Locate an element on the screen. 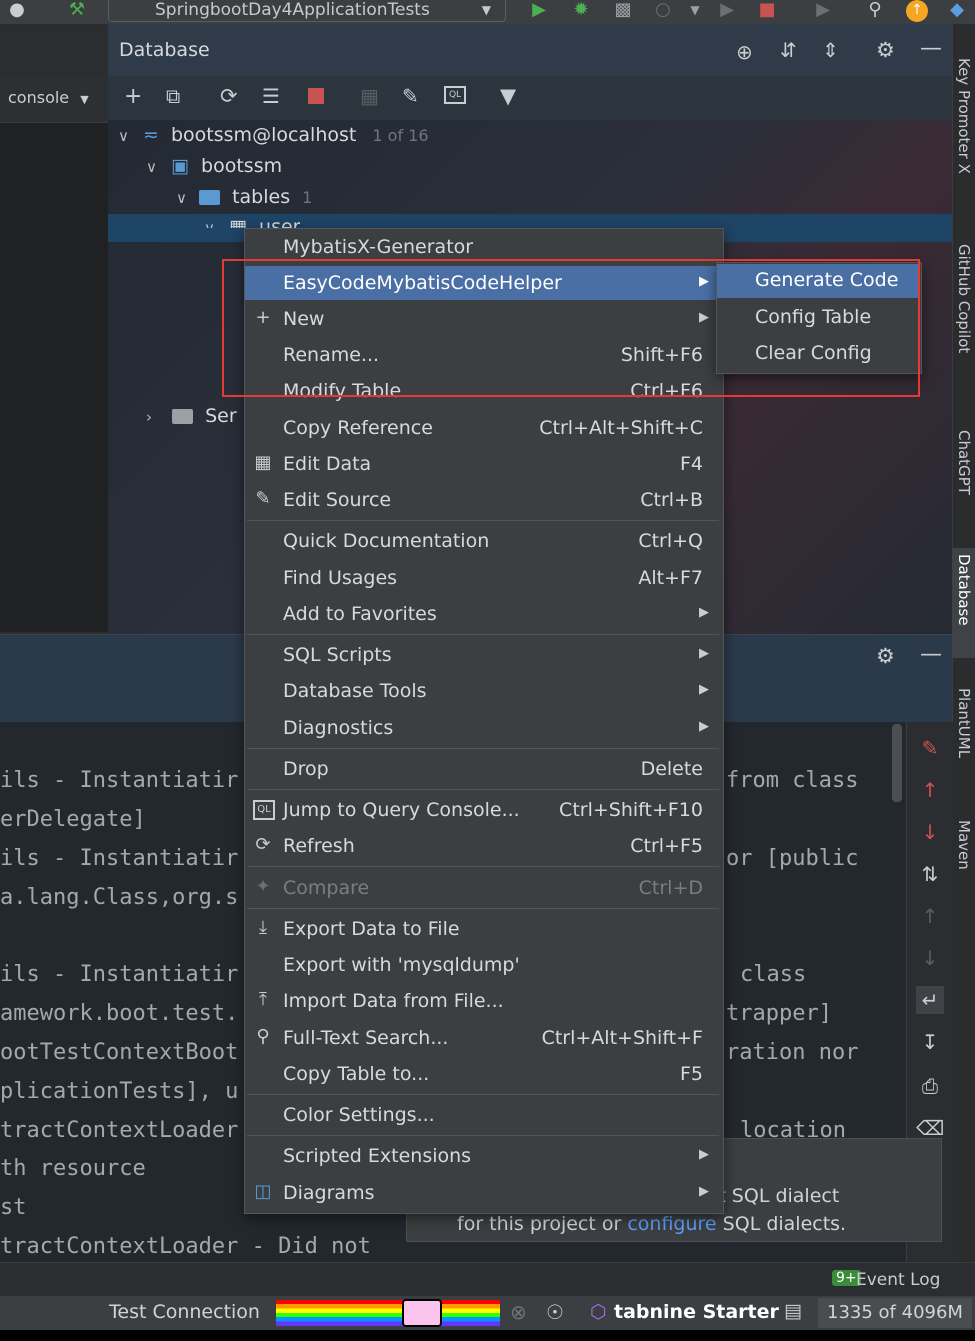 The height and width of the screenshot is (1341, 975). lock-icon: ▤ is located at coordinates (793, 1311).